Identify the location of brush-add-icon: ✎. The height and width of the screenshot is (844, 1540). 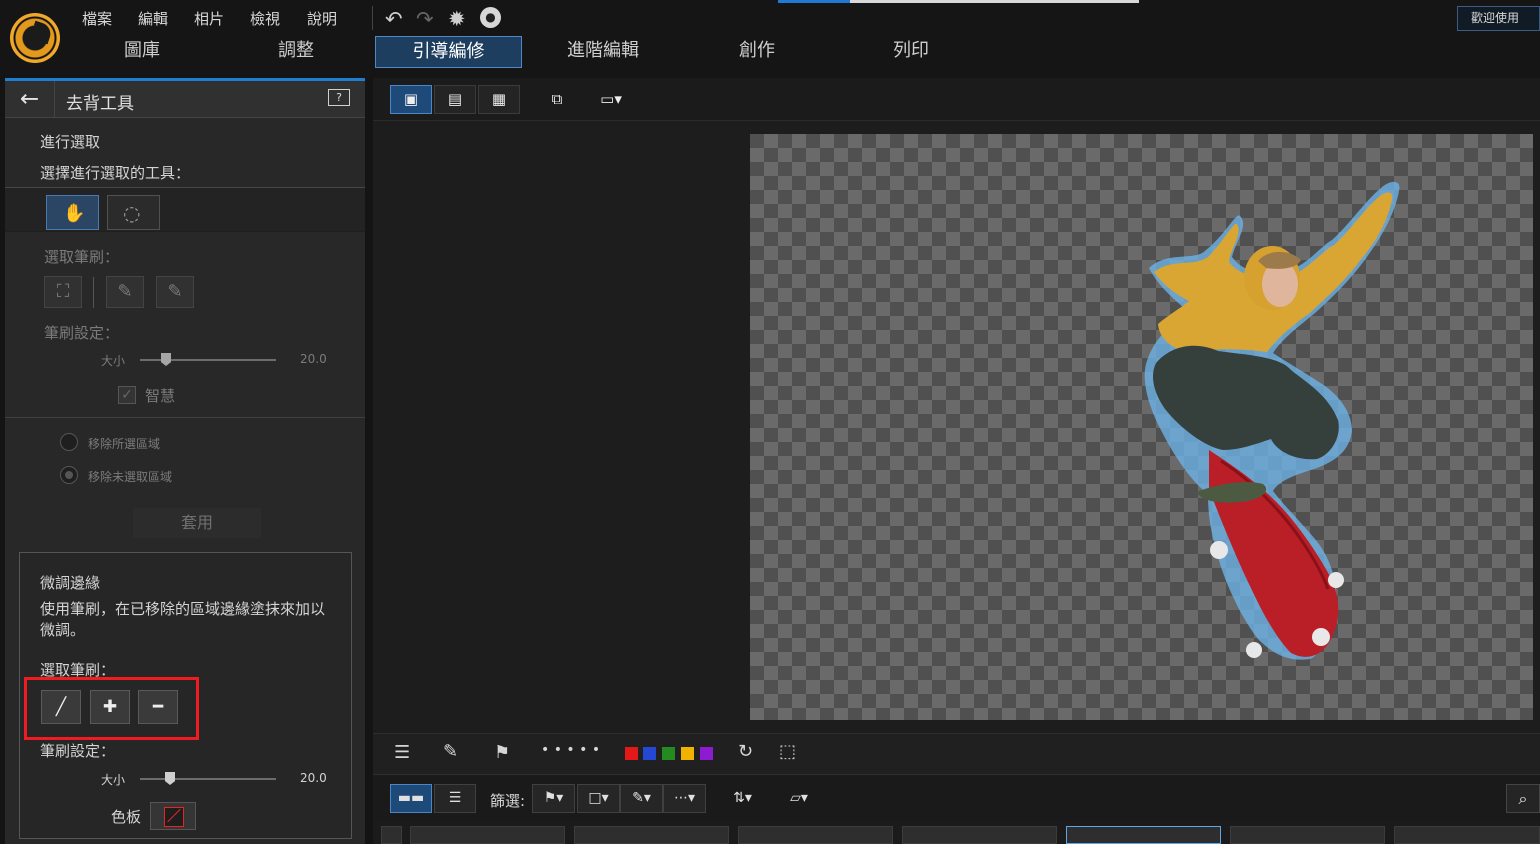
(125, 292).